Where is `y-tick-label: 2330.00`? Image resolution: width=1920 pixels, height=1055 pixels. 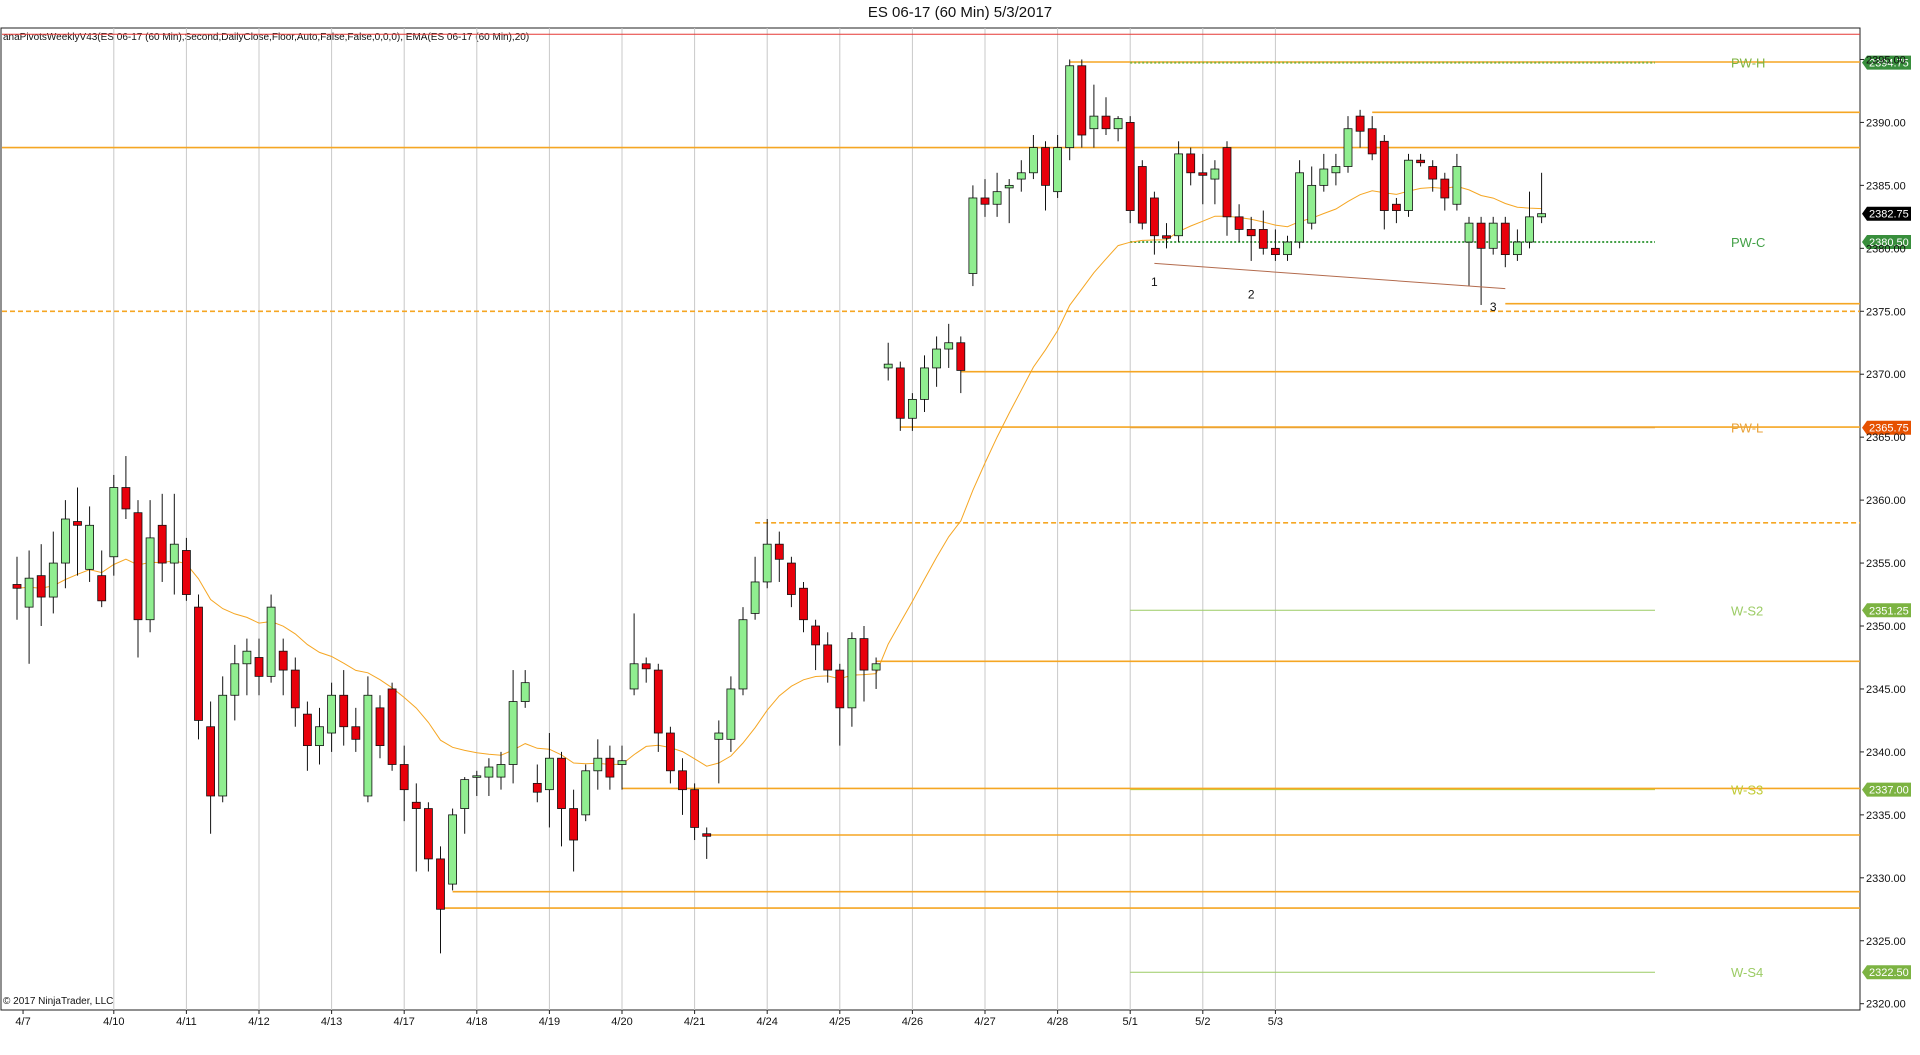
y-tick-label: 2330.00 is located at coordinates (1886, 879).